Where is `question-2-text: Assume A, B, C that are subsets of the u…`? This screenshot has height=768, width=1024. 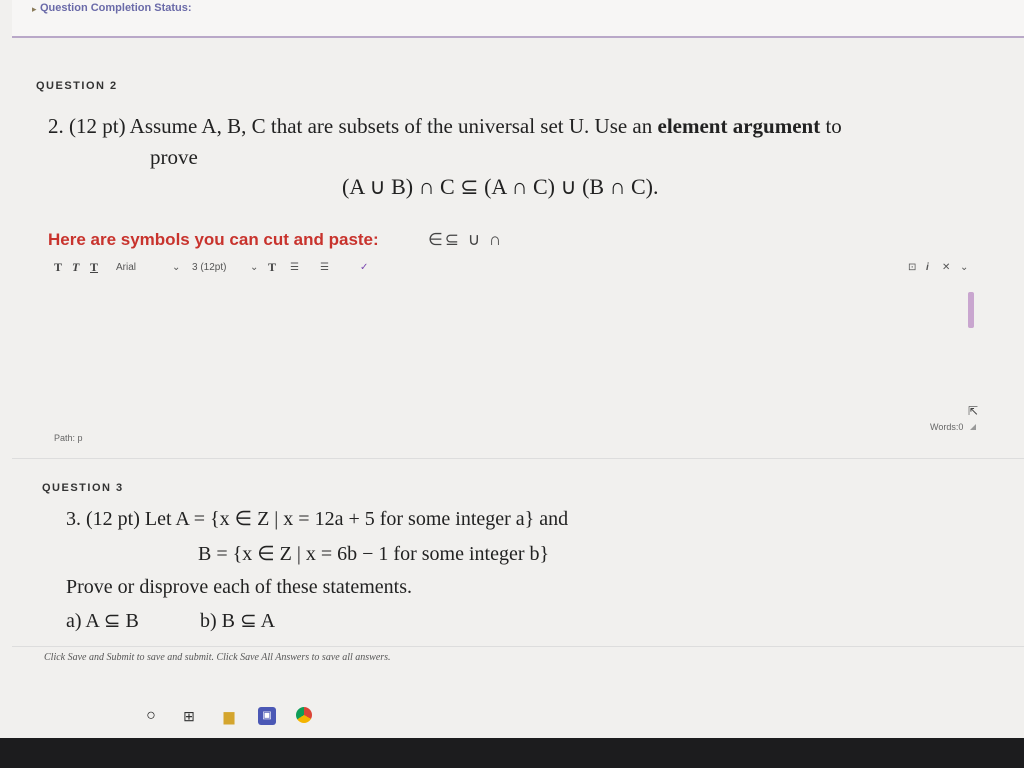
question-2-text: Assume A, B, C that are subsets of the u… is located at coordinates (391, 126).